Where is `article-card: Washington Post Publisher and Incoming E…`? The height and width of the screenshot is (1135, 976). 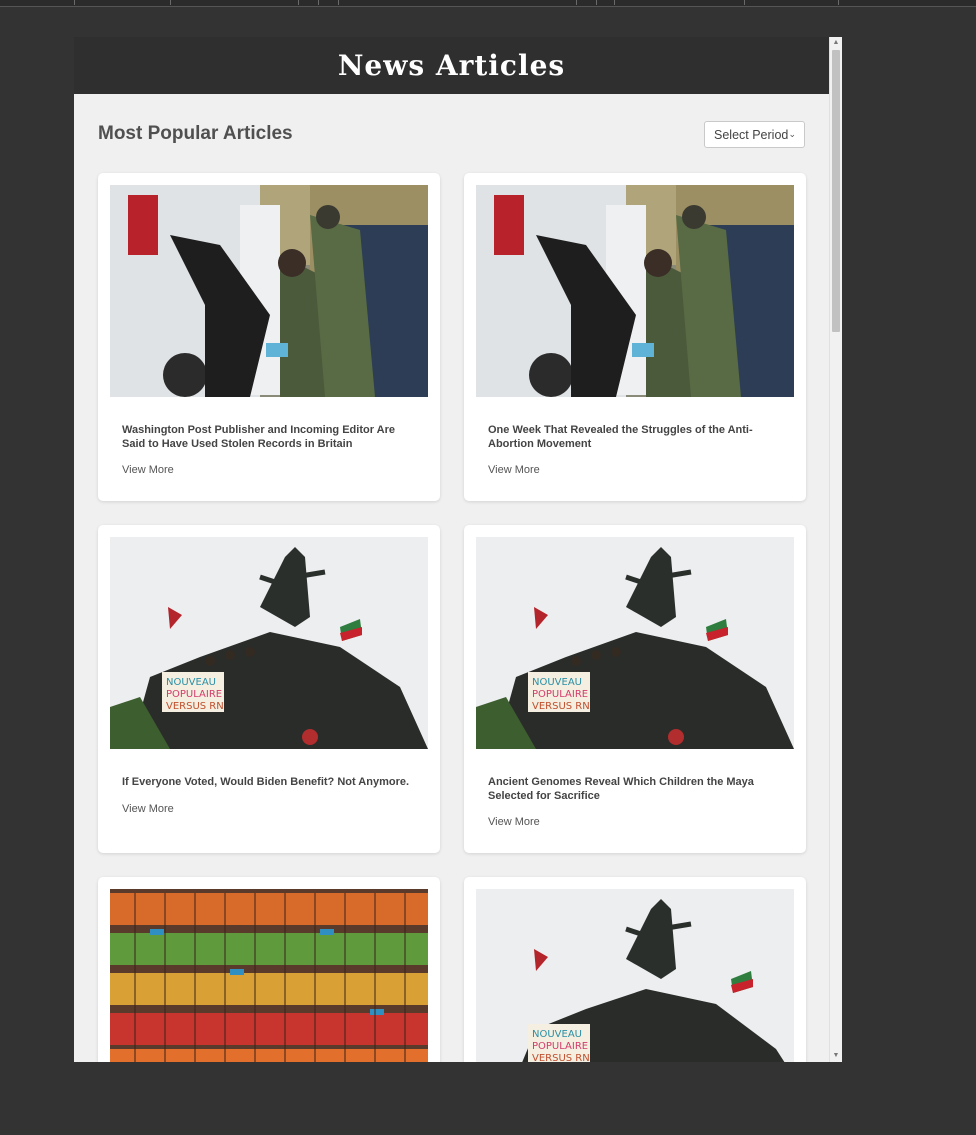 article-card: Washington Post Publisher and Incoming E… is located at coordinates (269, 337).